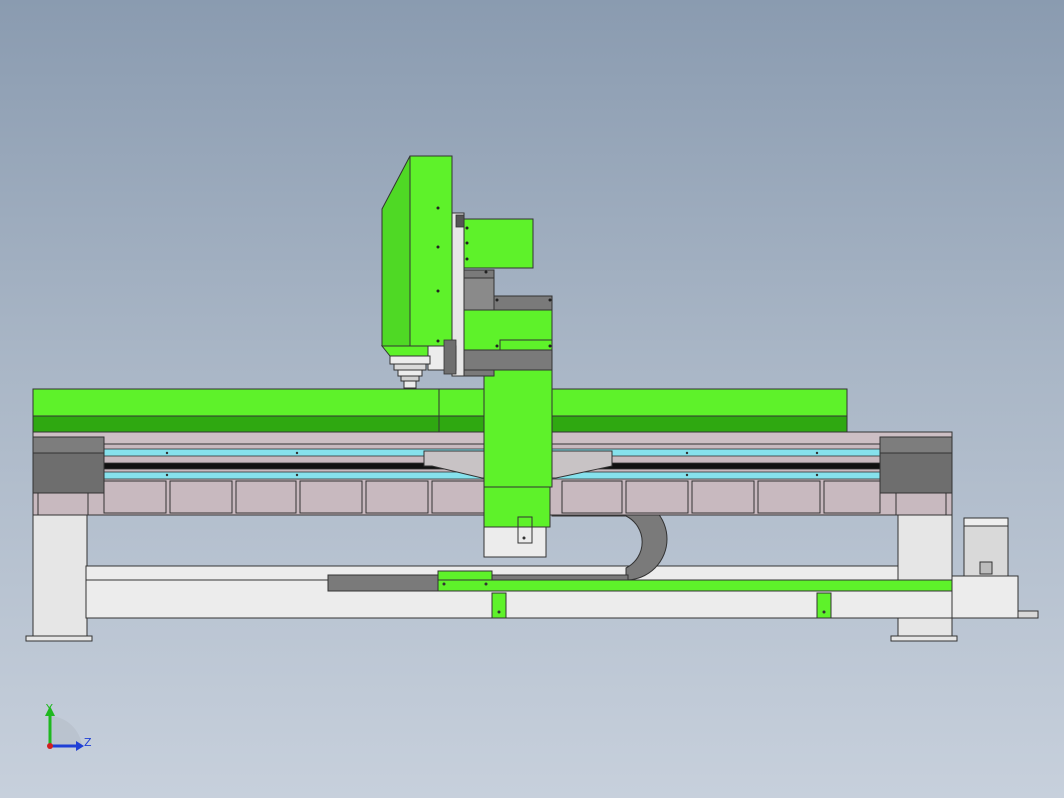 This screenshot has width=1064, height=798. Describe the element at coordinates (440, 410) in the screenshot. I see `table-top` at that location.